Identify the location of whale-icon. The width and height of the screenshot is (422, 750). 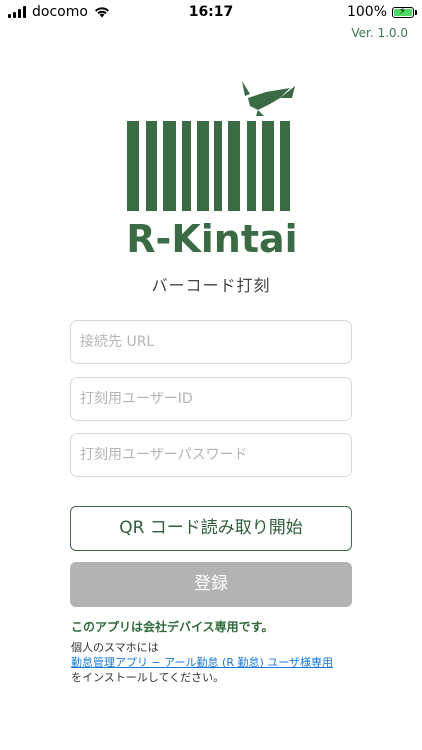
(268, 98).